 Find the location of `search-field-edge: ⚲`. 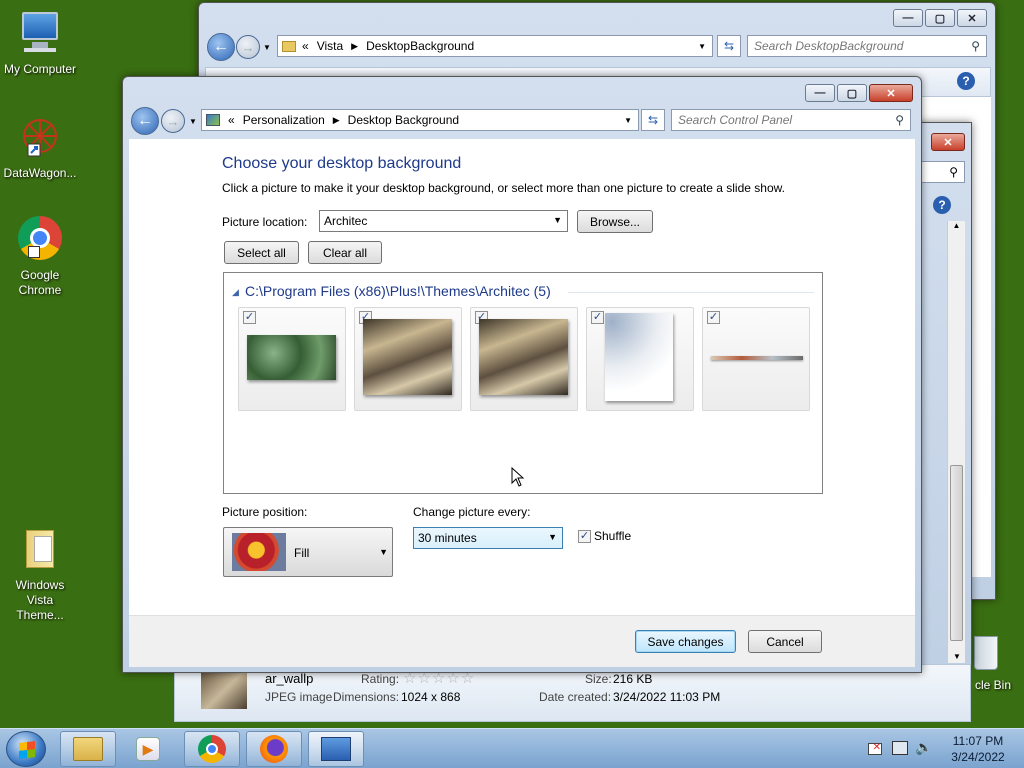

search-field-edge: ⚲ is located at coordinates (943, 172).